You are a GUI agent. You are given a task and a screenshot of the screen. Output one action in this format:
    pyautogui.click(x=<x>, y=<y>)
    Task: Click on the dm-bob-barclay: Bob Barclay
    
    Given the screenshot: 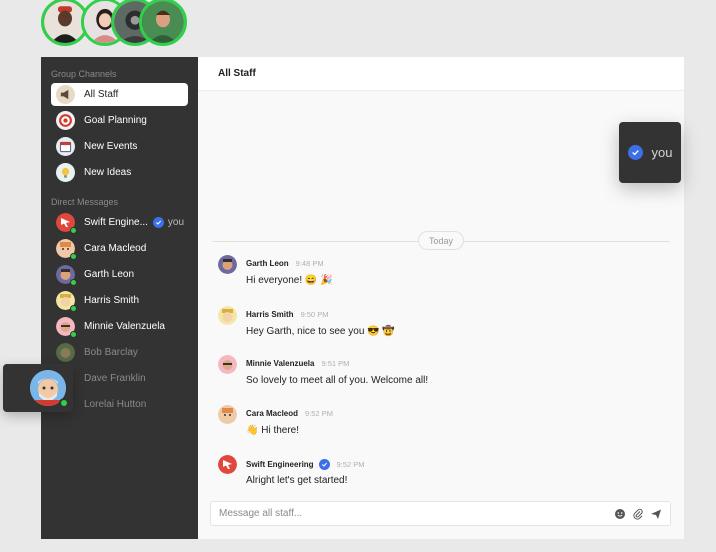 What is the action you would take?
    pyautogui.click(x=123, y=352)
    